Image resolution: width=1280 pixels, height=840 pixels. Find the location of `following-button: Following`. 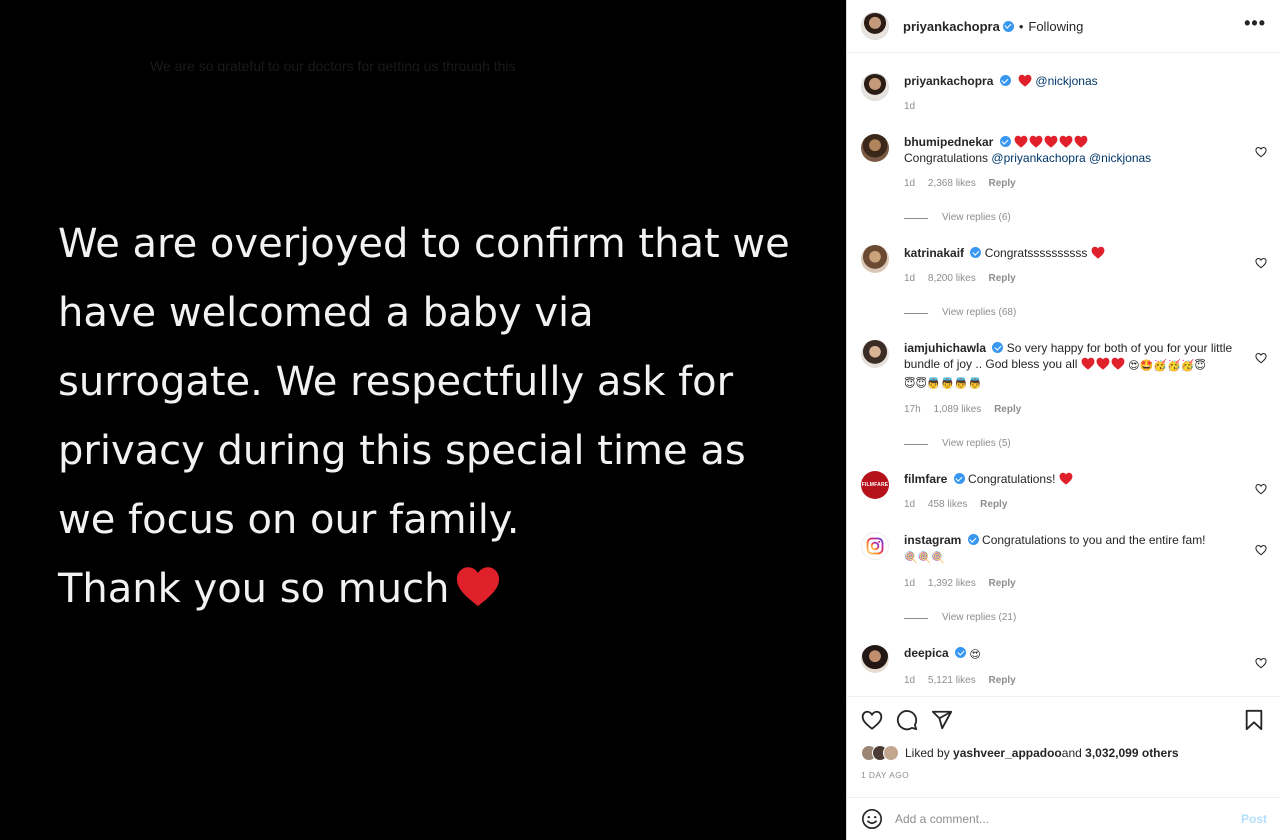

following-button: Following is located at coordinates (1055, 26).